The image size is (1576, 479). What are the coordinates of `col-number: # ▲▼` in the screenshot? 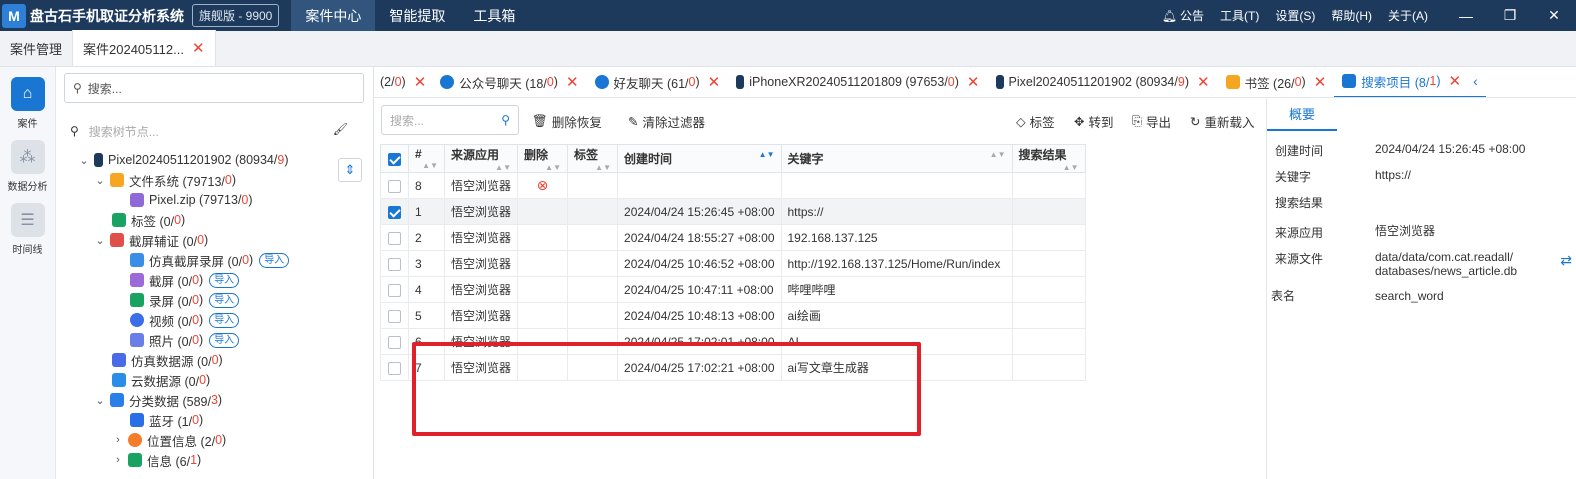 It's located at (426, 158).